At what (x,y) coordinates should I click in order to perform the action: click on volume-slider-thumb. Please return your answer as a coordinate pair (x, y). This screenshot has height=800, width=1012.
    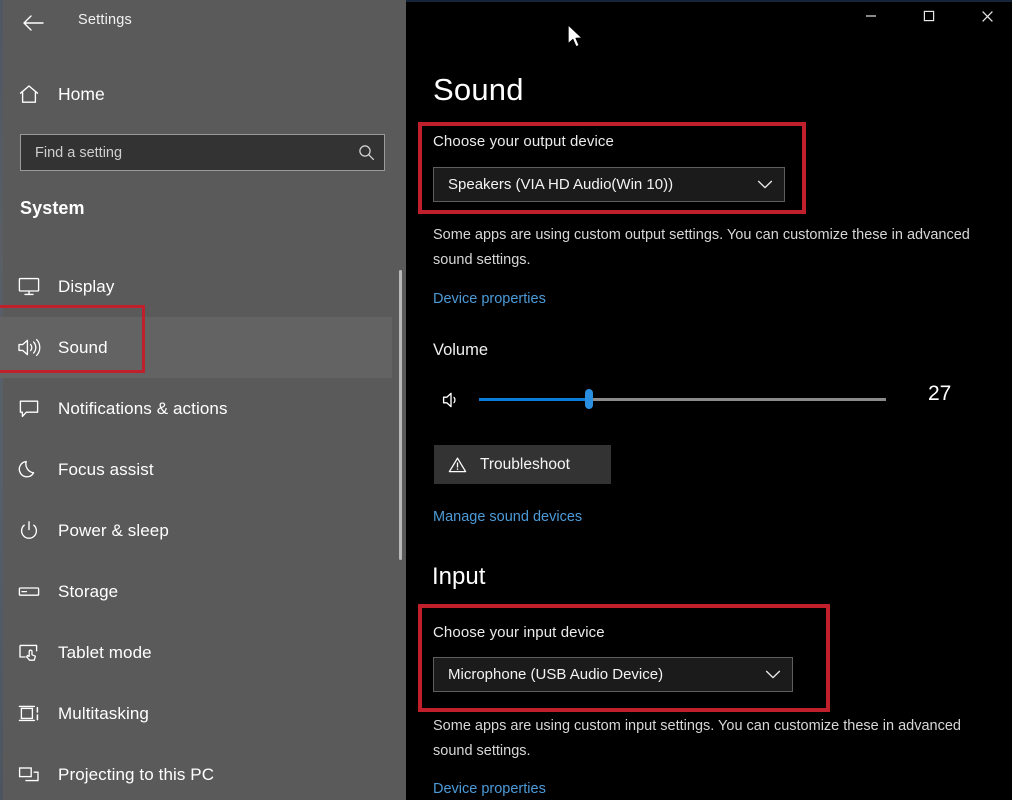
    Looking at the image, I should click on (588, 399).